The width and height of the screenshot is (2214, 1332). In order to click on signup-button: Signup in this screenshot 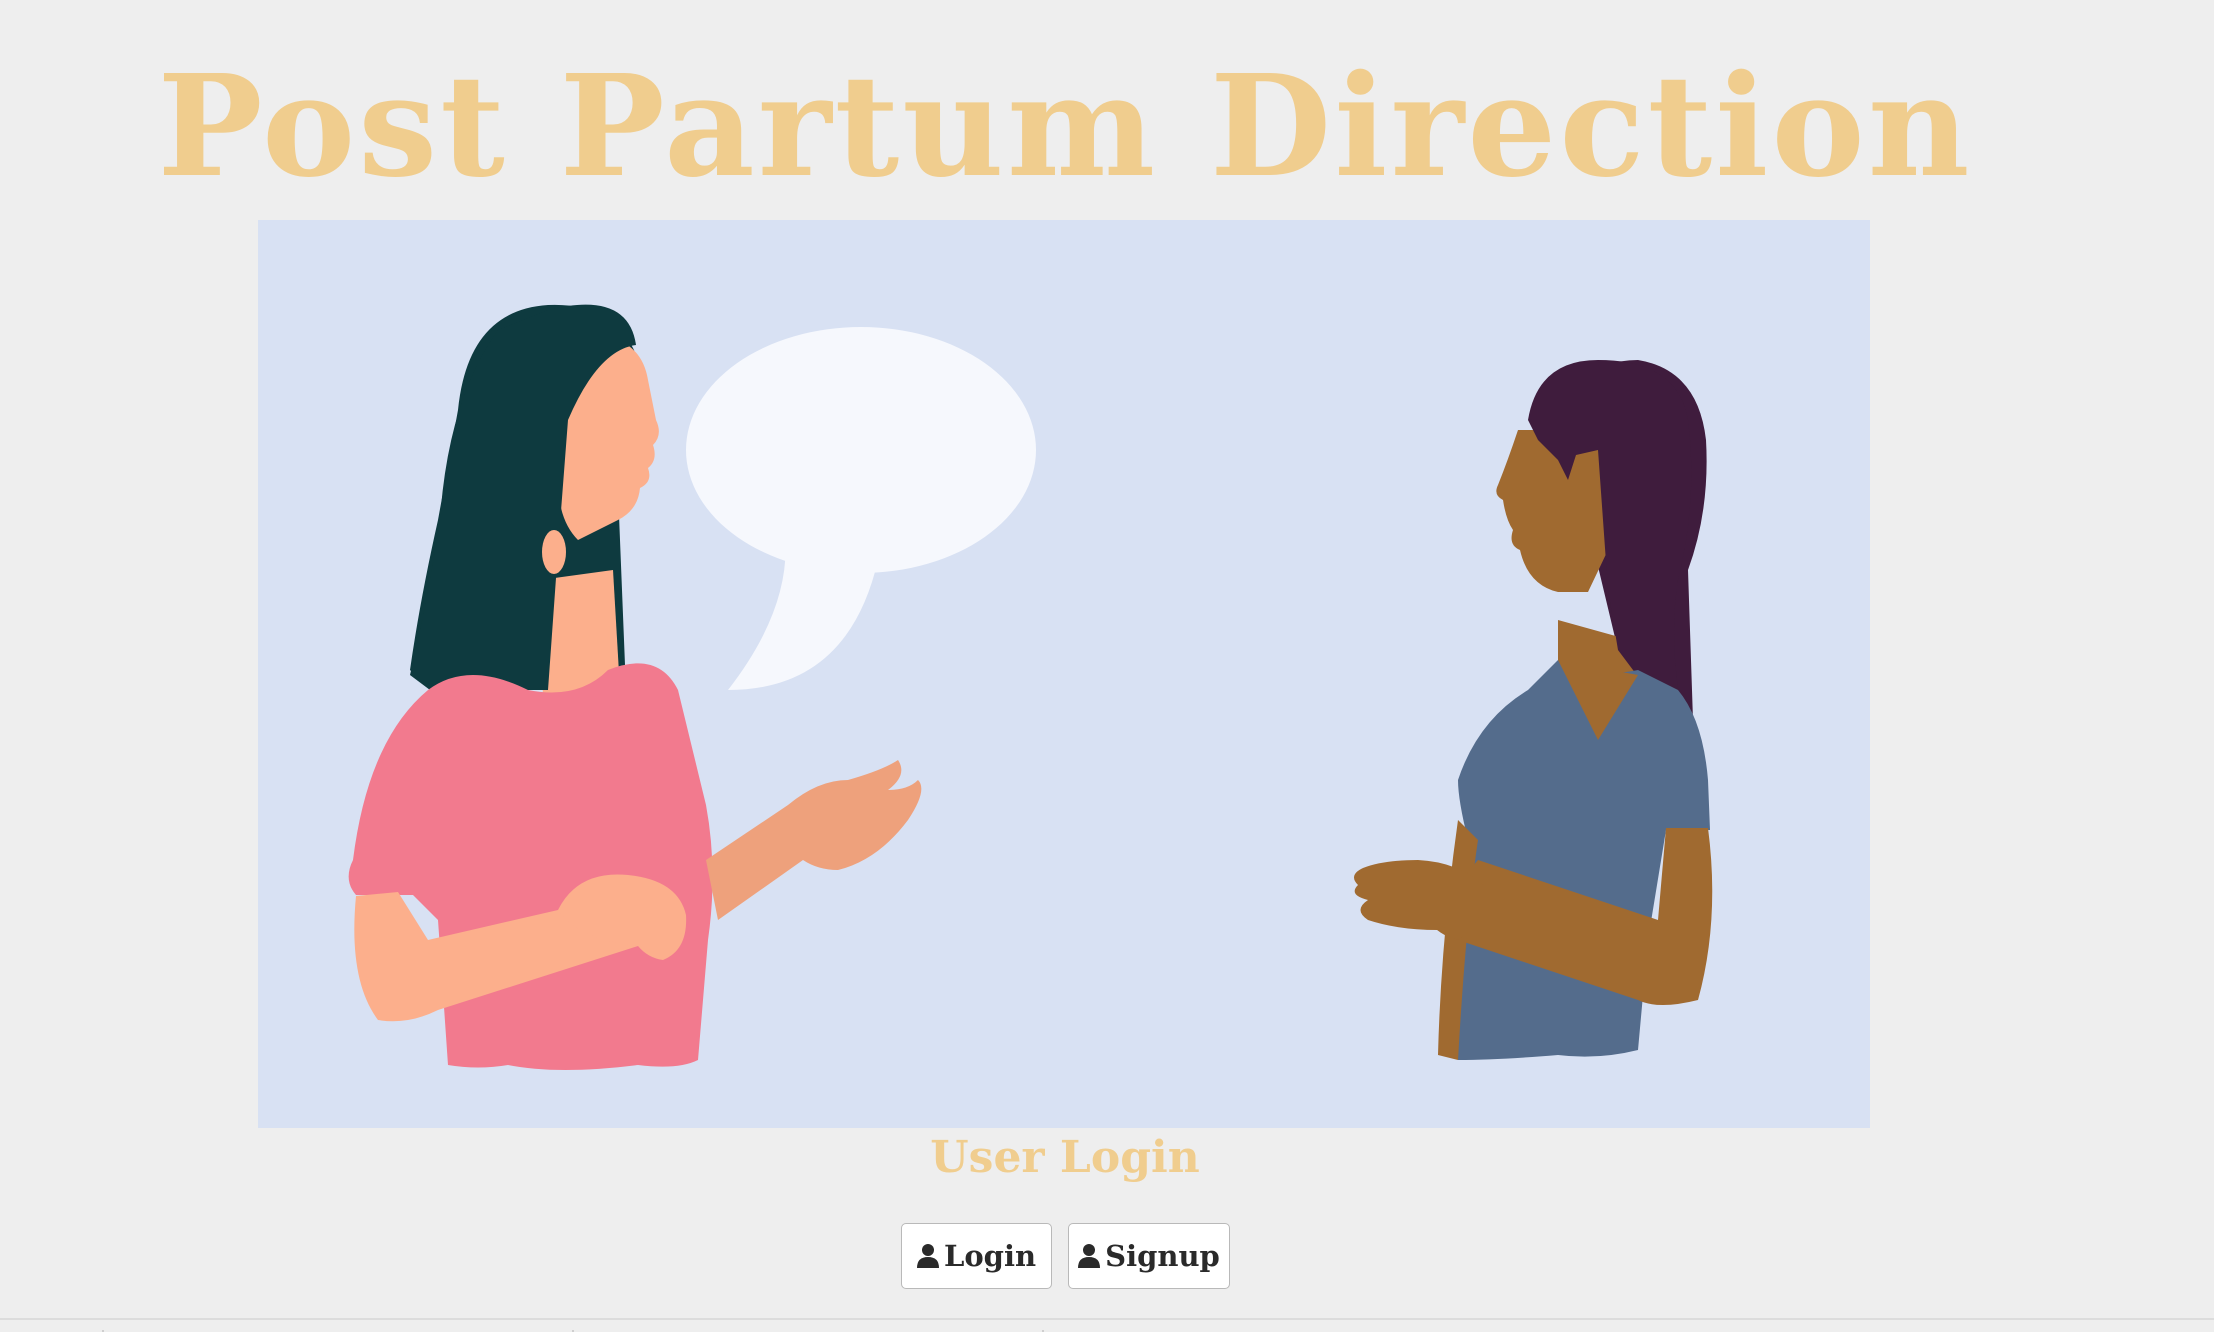, I will do `click(1148, 1256)`.